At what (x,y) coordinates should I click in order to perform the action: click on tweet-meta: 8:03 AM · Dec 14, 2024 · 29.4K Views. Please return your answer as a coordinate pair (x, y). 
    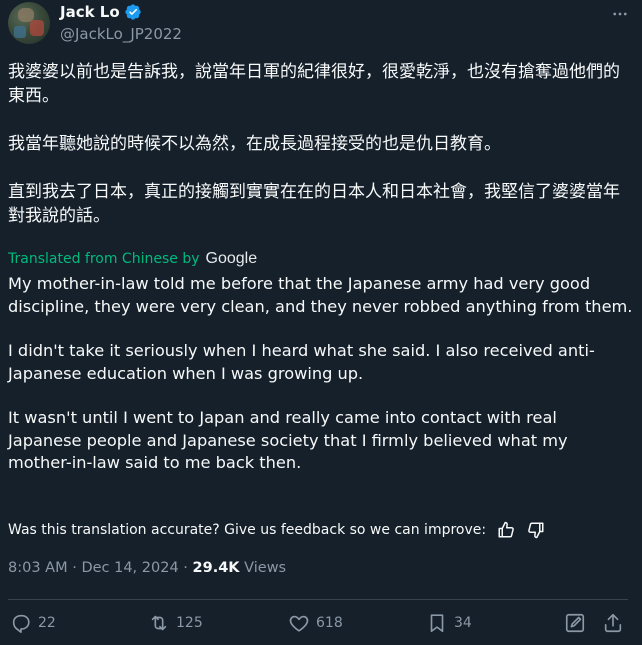
    Looking at the image, I should click on (147, 568).